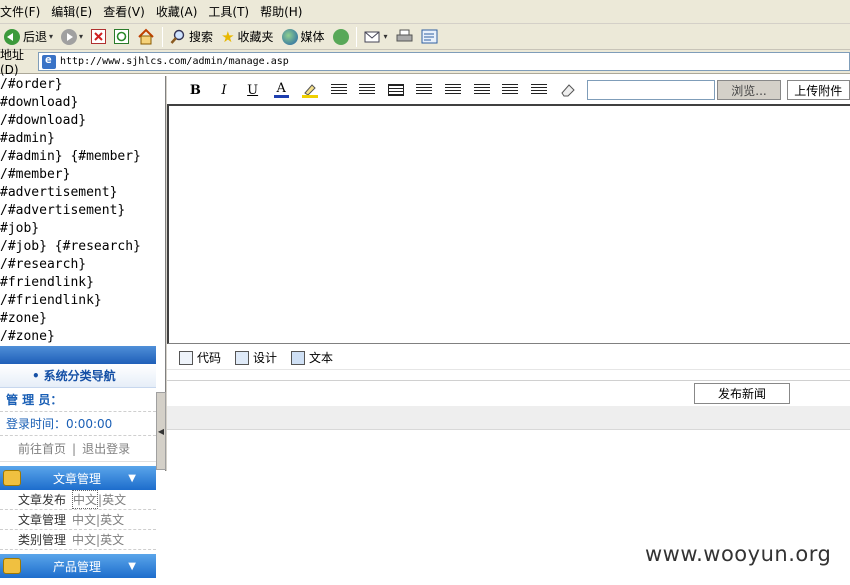 The width and height of the screenshot is (850, 585). What do you see at coordinates (72, 37) in the screenshot?
I see `forward-button: ▾` at bounding box center [72, 37].